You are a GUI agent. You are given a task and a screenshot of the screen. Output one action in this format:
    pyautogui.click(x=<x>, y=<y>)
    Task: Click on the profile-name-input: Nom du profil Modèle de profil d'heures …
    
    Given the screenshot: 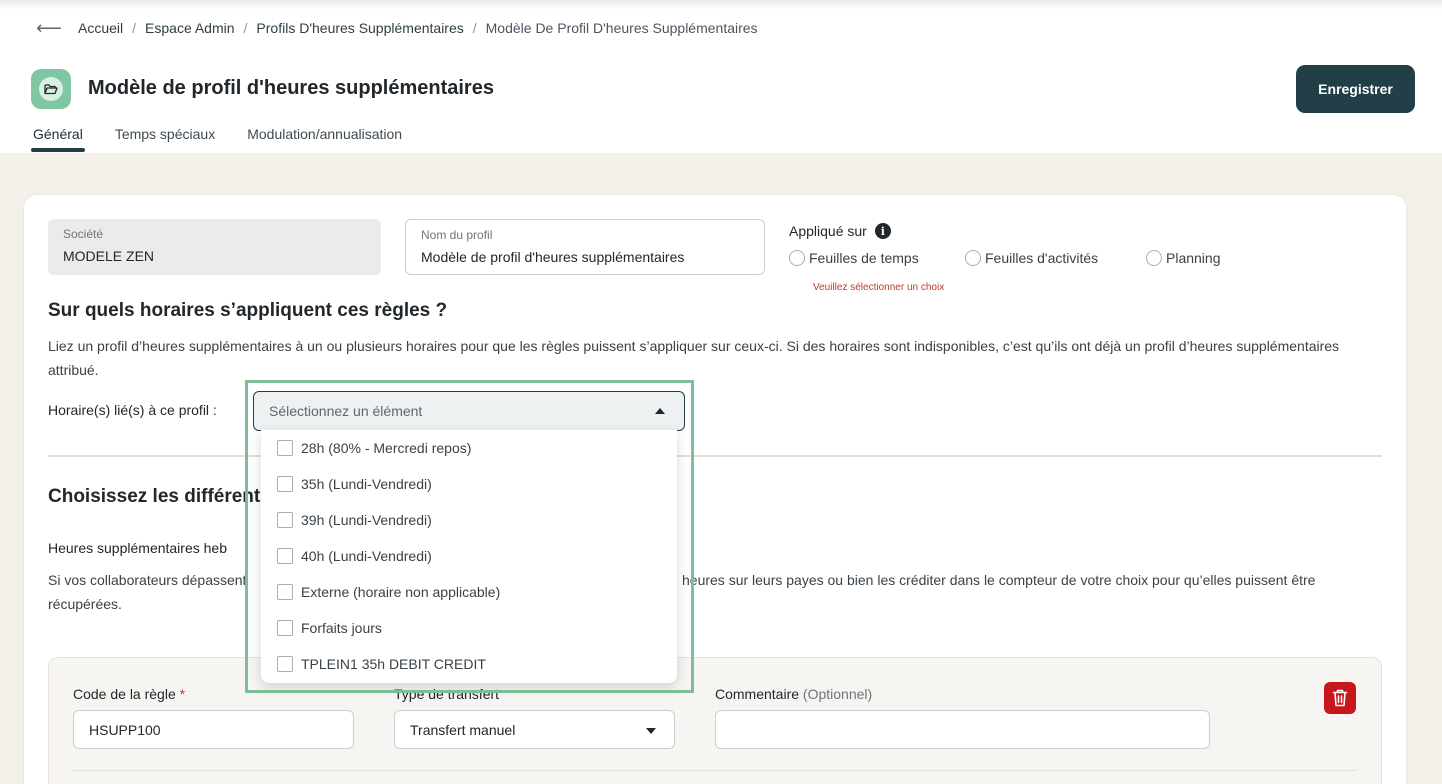 What is the action you would take?
    pyautogui.click(x=585, y=247)
    